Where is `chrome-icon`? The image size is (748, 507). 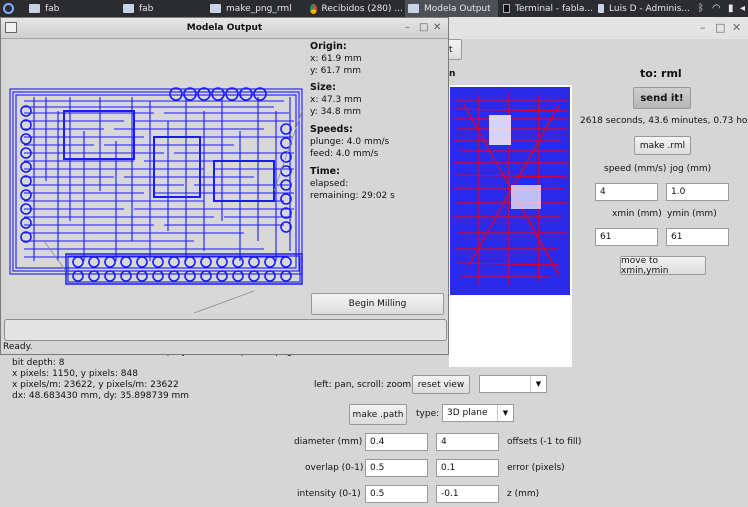 chrome-icon is located at coordinates (313, 8).